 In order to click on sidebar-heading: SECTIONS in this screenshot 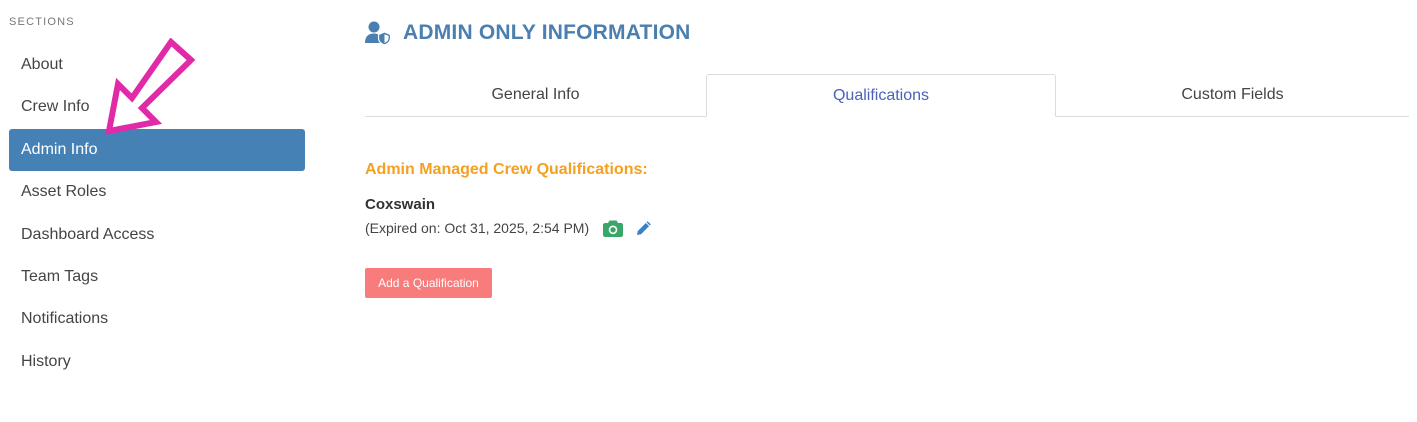, I will do `click(42, 22)`.